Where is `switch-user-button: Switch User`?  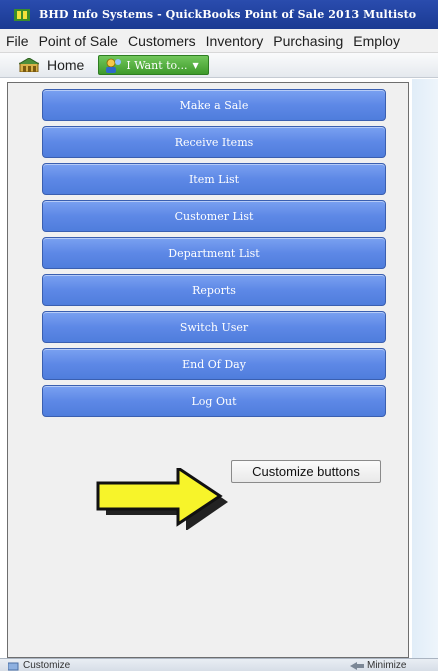 switch-user-button: Switch User is located at coordinates (214, 327).